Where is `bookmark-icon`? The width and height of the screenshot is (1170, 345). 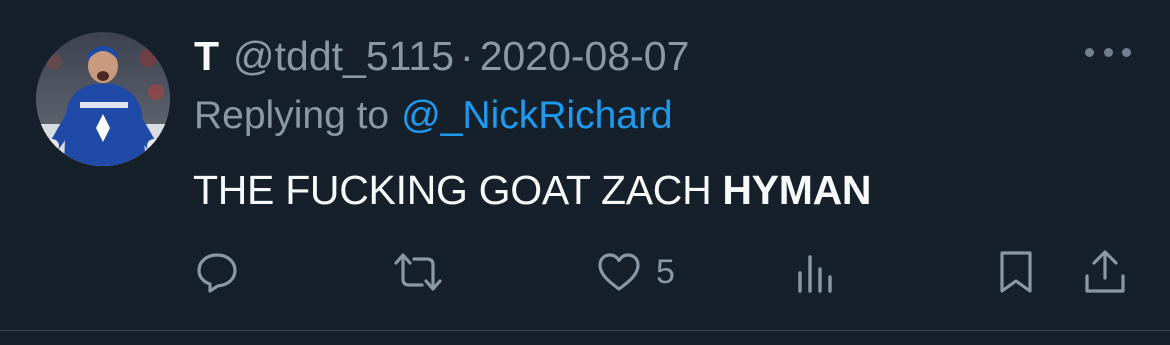 bookmark-icon is located at coordinates (1016, 272).